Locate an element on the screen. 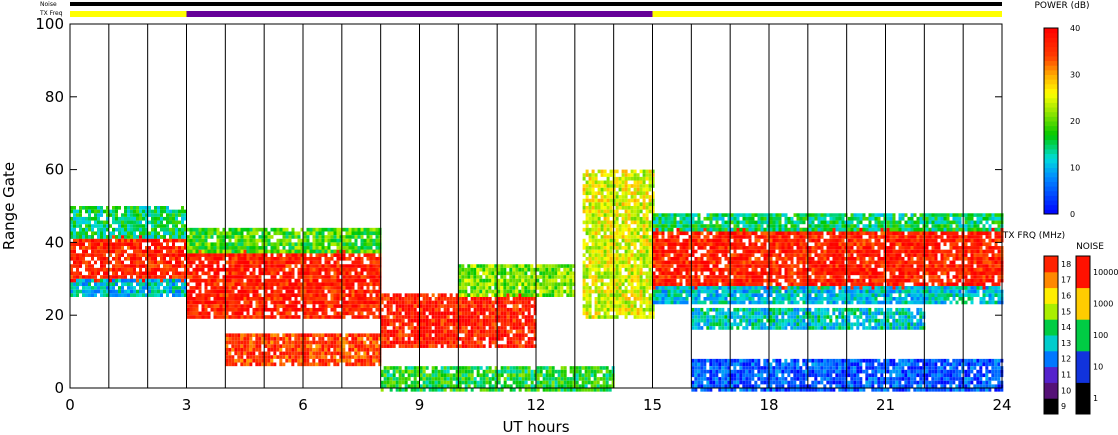 The height and width of the screenshot is (435, 1118). noise-colorbar: 1 10 100 1000 10000 is located at coordinates (1096, 335).